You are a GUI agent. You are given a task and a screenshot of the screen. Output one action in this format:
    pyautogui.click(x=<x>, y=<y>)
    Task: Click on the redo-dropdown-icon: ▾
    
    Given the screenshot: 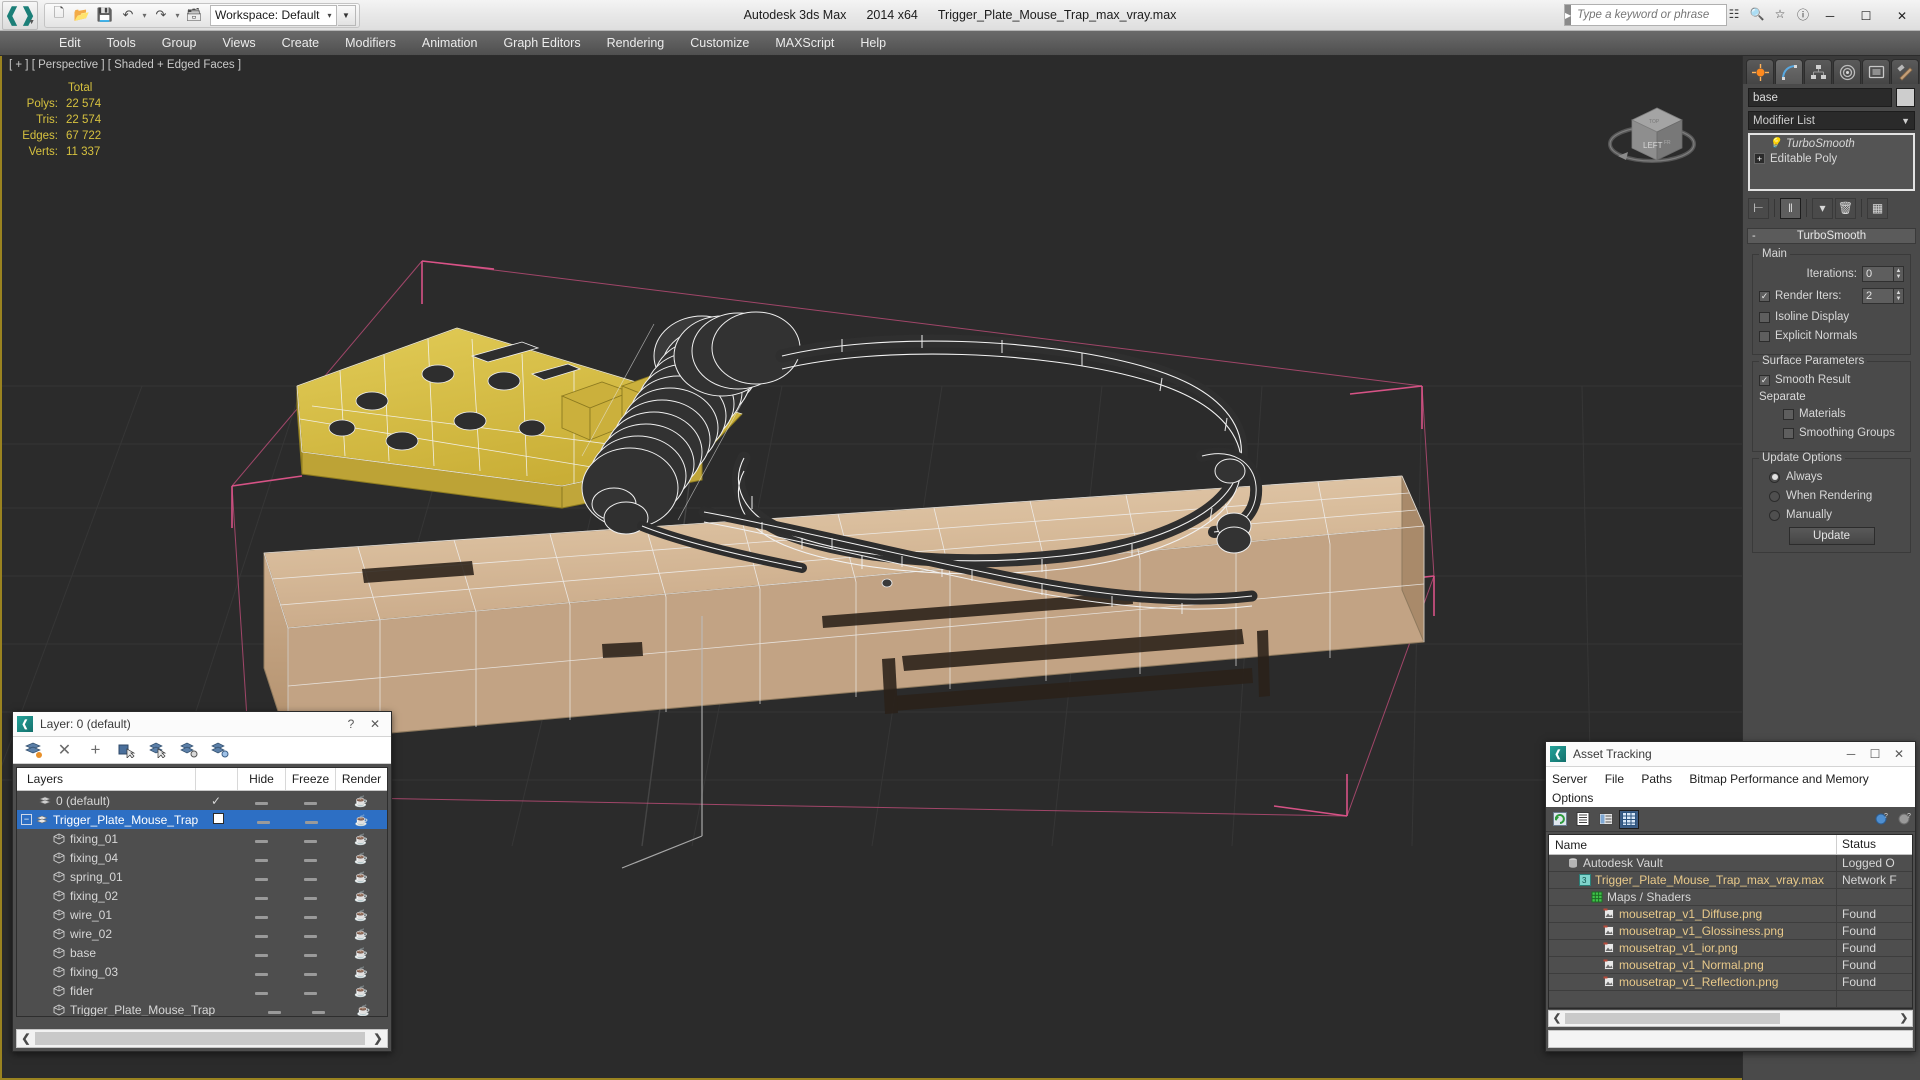 What is the action you would take?
    pyautogui.click(x=177, y=15)
    